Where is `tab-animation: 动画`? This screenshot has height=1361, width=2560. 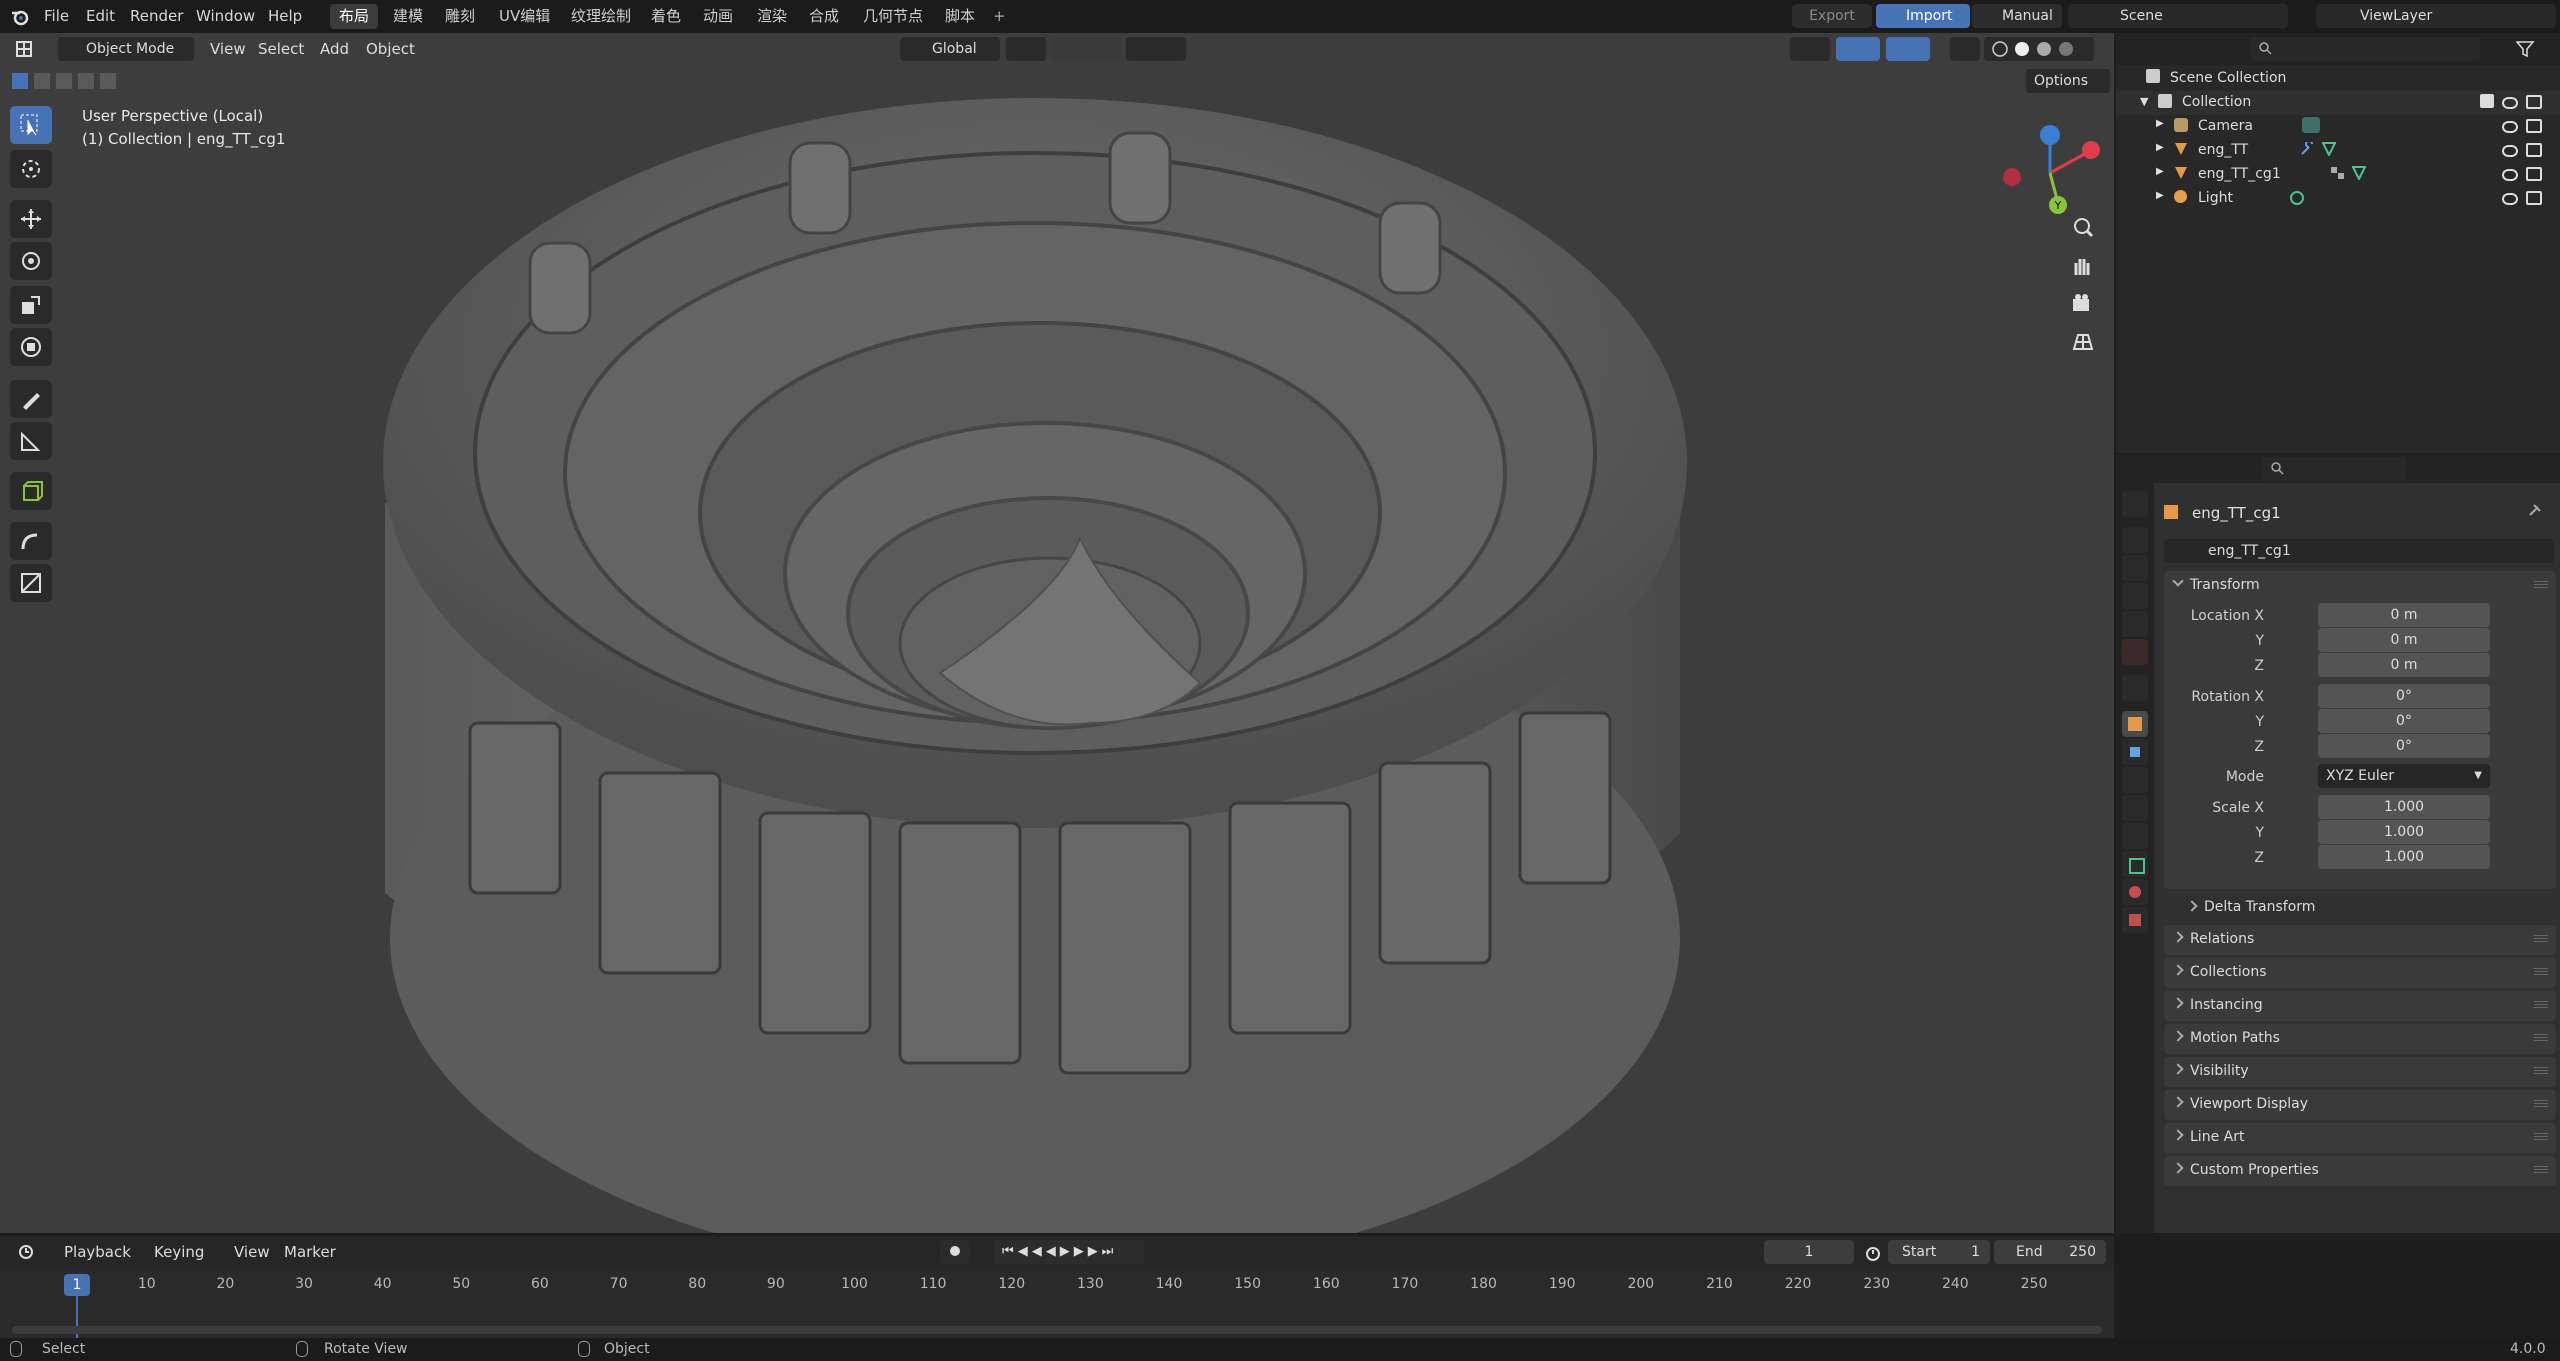
tab-animation: 动画 is located at coordinates (718, 16).